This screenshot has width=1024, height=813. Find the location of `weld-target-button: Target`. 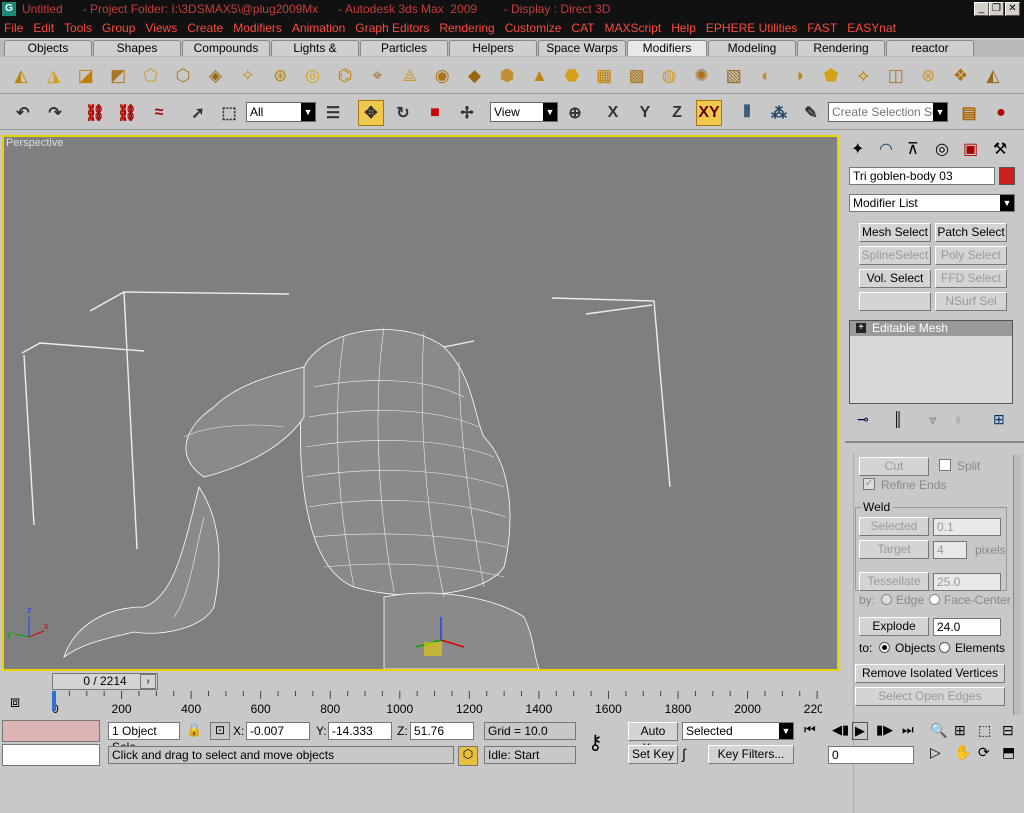

weld-target-button: Target is located at coordinates (894, 549).